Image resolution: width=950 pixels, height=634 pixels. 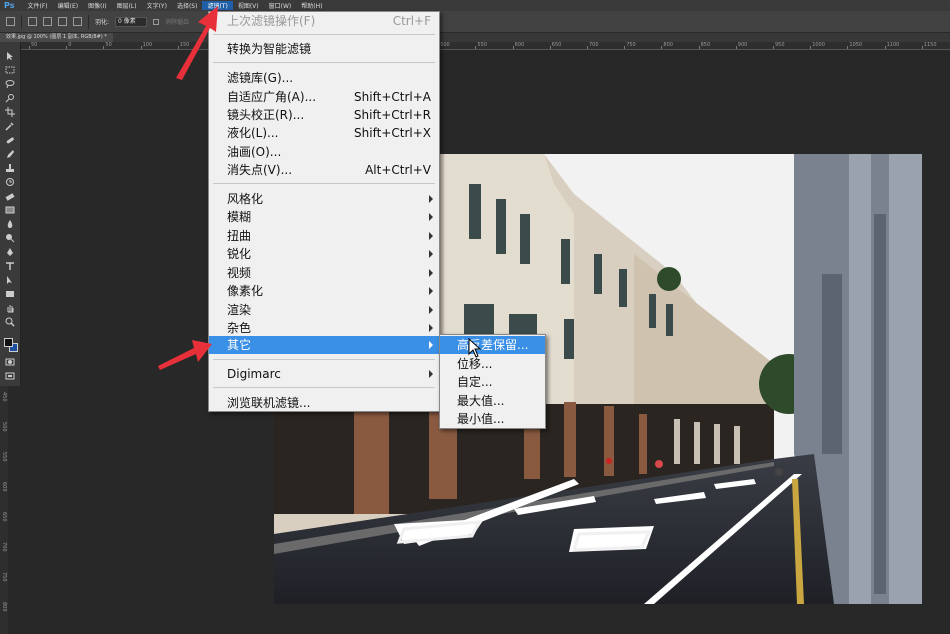 I want to click on menu-image: 图像(I), so click(x=97, y=5).